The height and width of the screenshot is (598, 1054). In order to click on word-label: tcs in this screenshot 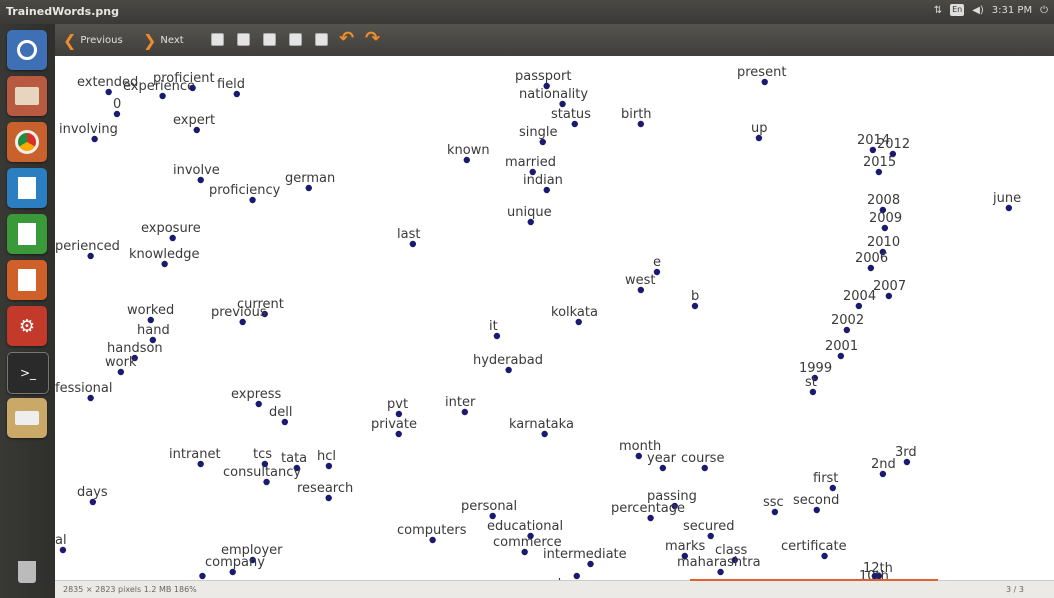, I will do `click(262, 454)`.